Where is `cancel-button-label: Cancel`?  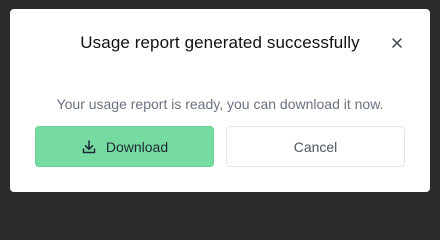 cancel-button-label: Cancel is located at coordinates (315, 146).